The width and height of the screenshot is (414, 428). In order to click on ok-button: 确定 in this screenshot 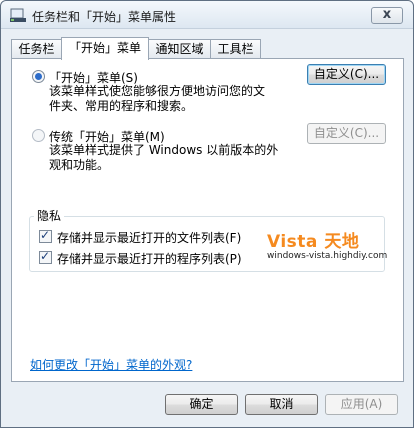, I will do `click(201, 404)`.